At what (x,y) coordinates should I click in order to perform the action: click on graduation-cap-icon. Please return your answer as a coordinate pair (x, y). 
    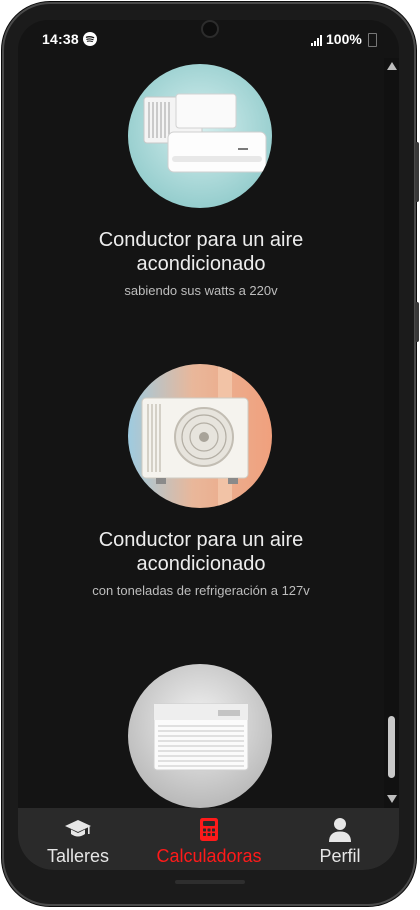
    Looking at the image, I should click on (78, 831).